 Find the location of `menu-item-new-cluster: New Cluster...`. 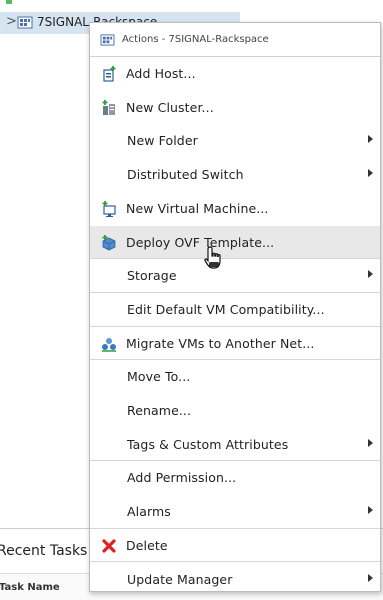

menu-item-new-cluster: New Cluster... is located at coordinates (235, 108).